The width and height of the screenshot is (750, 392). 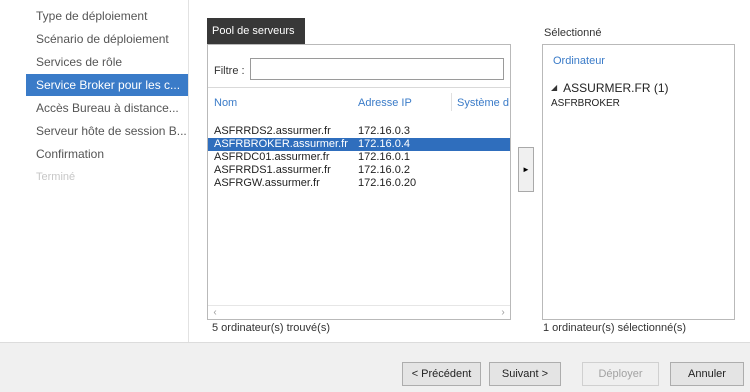 What do you see at coordinates (281, 144) in the screenshot?
I see `server-name: ASFRBROKER.assurmer.fr` at bounding box center [281, 144].